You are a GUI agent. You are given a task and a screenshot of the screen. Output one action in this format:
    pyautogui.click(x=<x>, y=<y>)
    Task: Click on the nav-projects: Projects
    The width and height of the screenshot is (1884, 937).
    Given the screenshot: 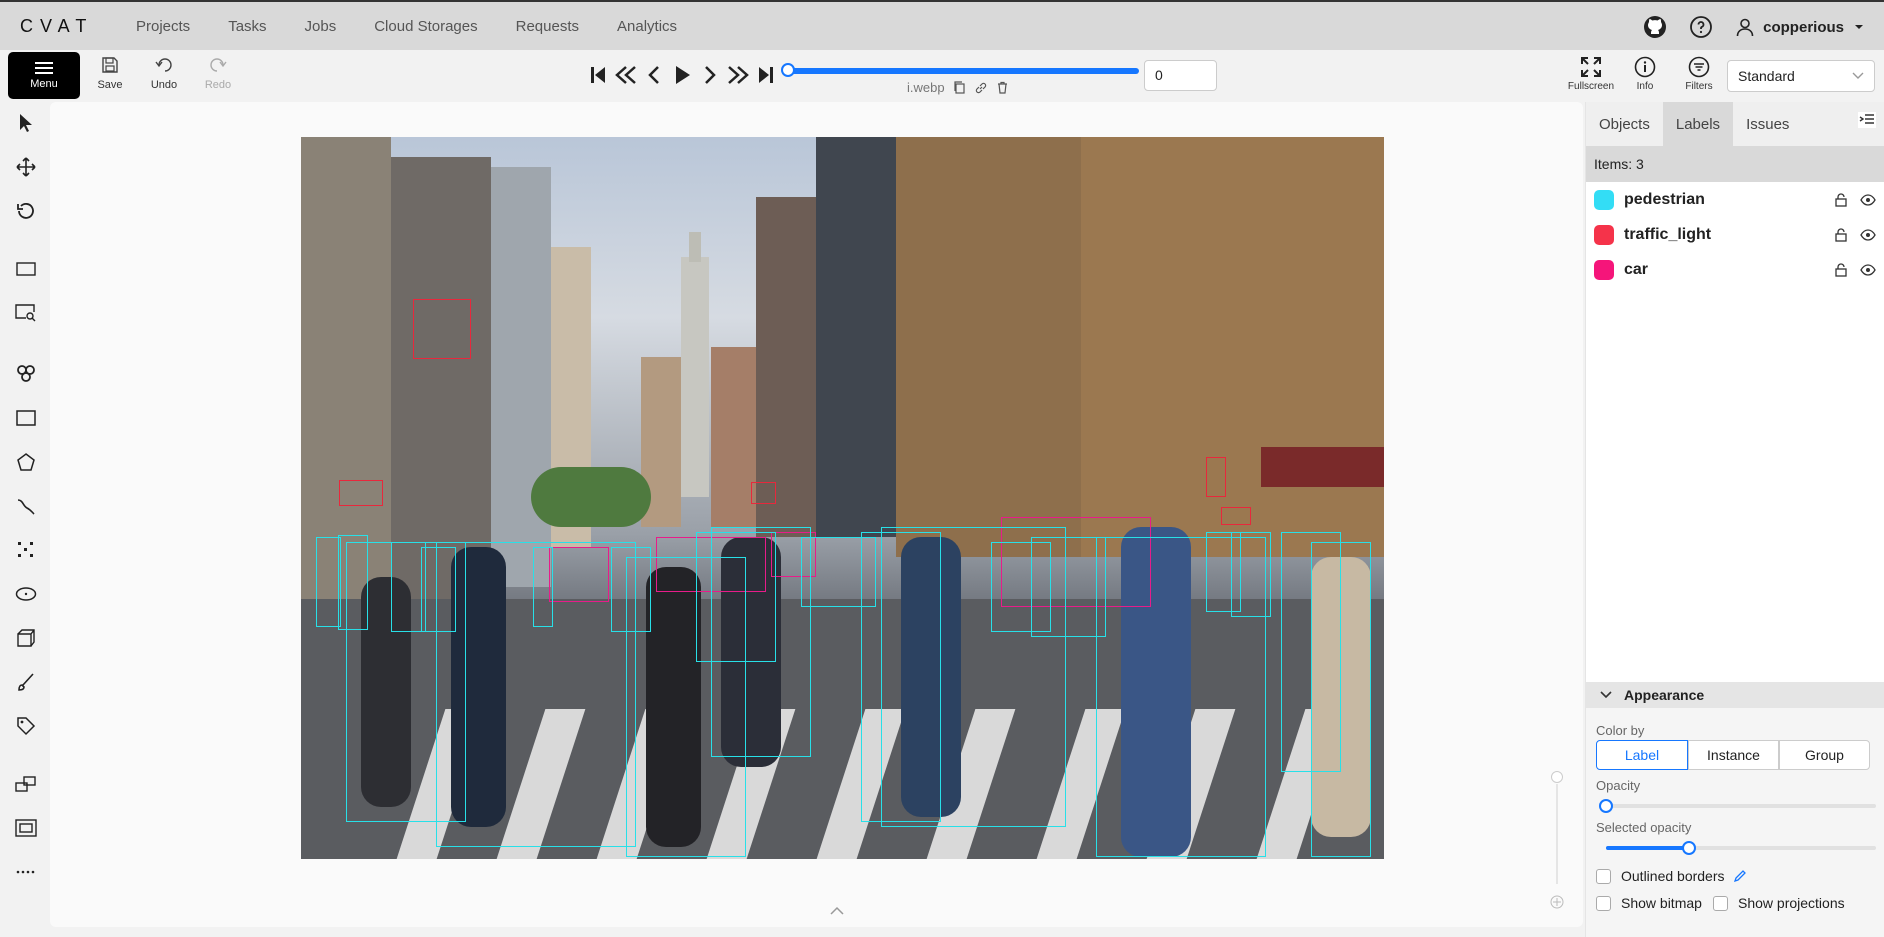 What is the action you would take?
    pyautogui.click(x=163, y=26)
    